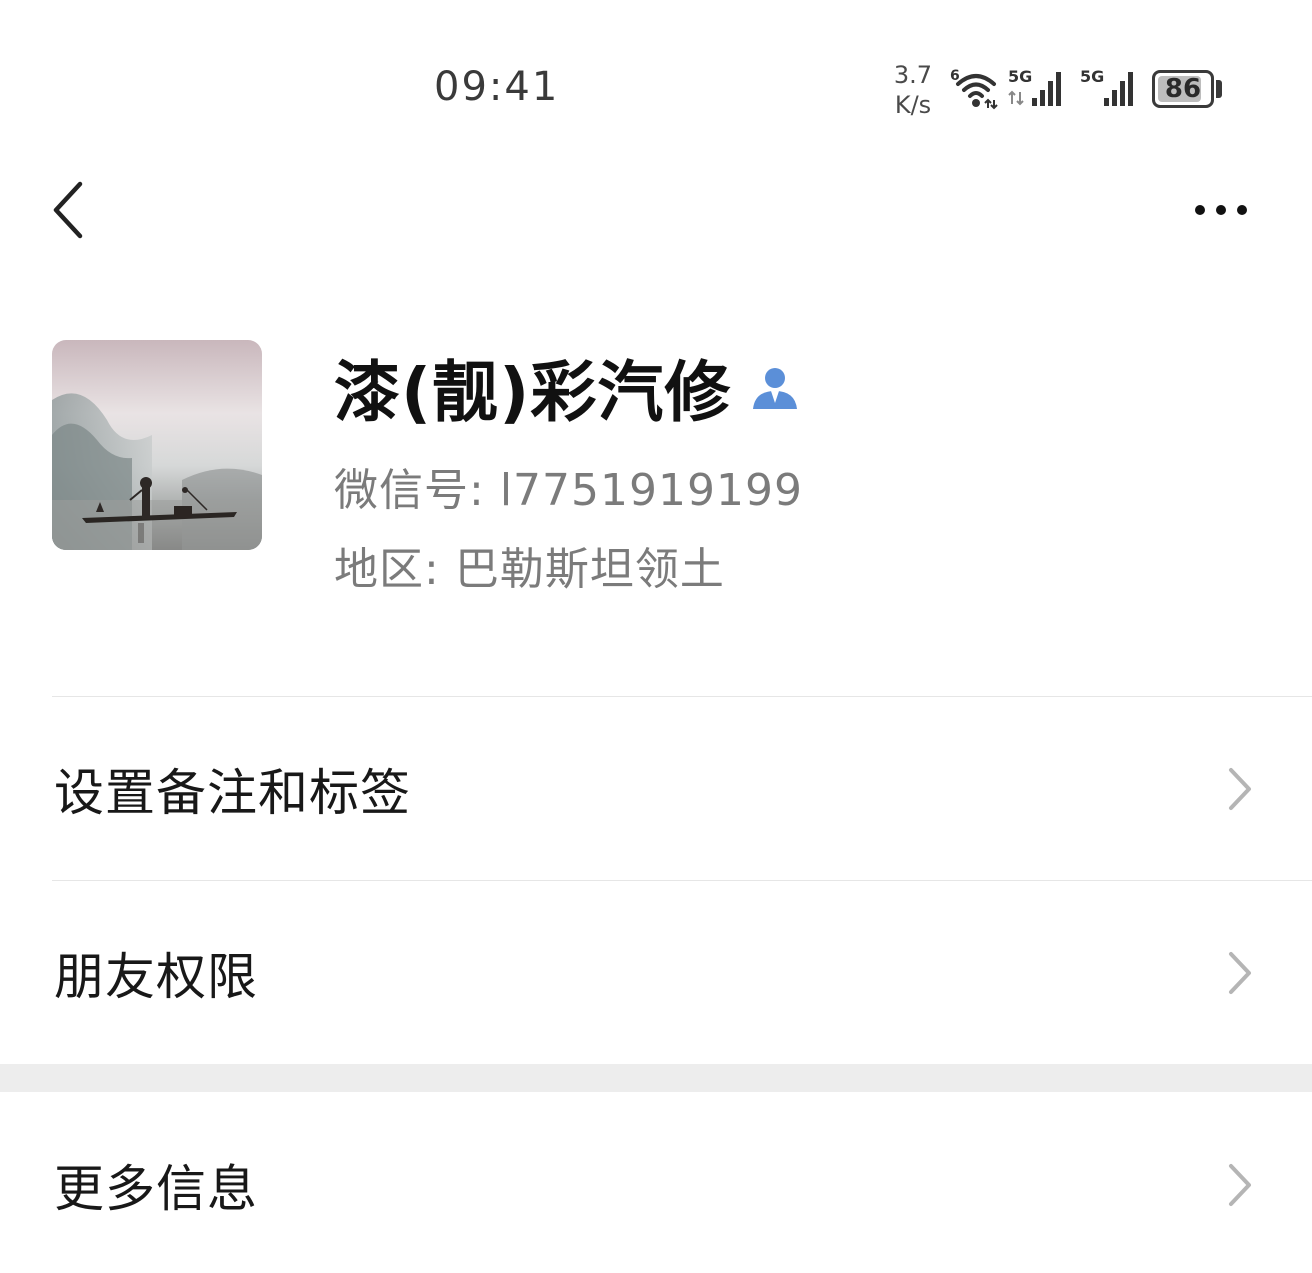 This screenshot has width=1312, height=1273. Describe the element at coordinates (656, 1078) in the screenshot. I see `section-separator` at that location.